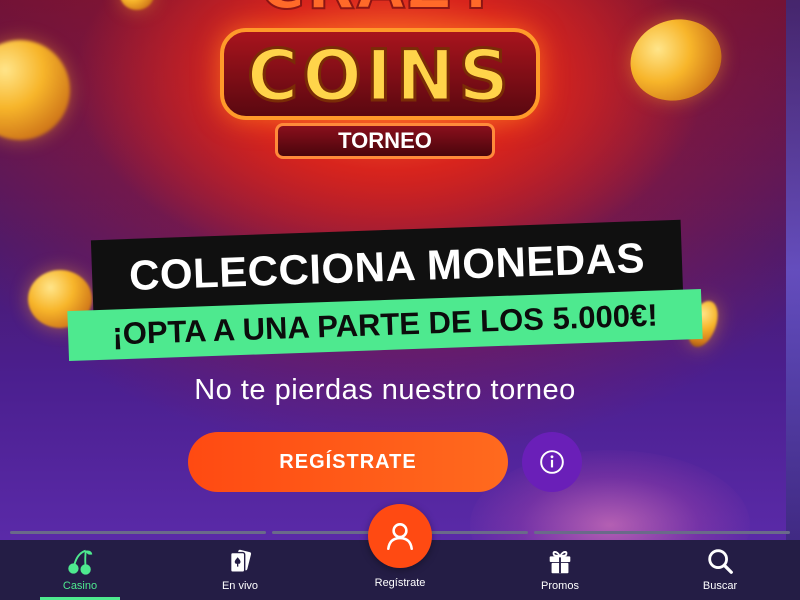 Image resolution: width=800 pixels, height=600 pixels. What do you see at coordinates (560, 562) in the screenshot?
I see `gift-icon` at bounding box center [560, 562].